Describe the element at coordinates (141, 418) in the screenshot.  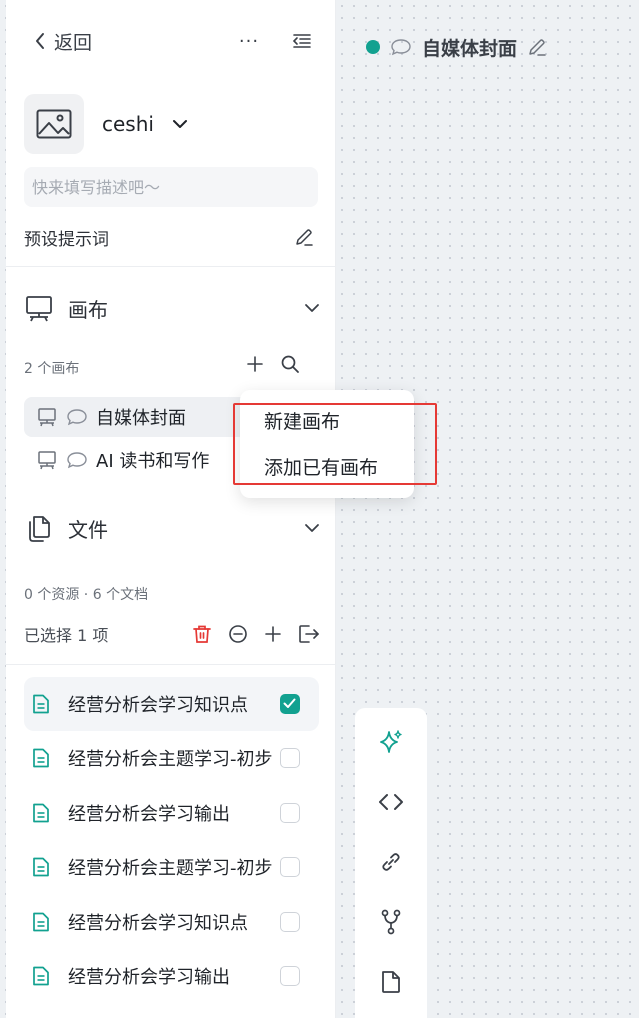
I see `canvas-item-label: 自媒体封面` at that location.